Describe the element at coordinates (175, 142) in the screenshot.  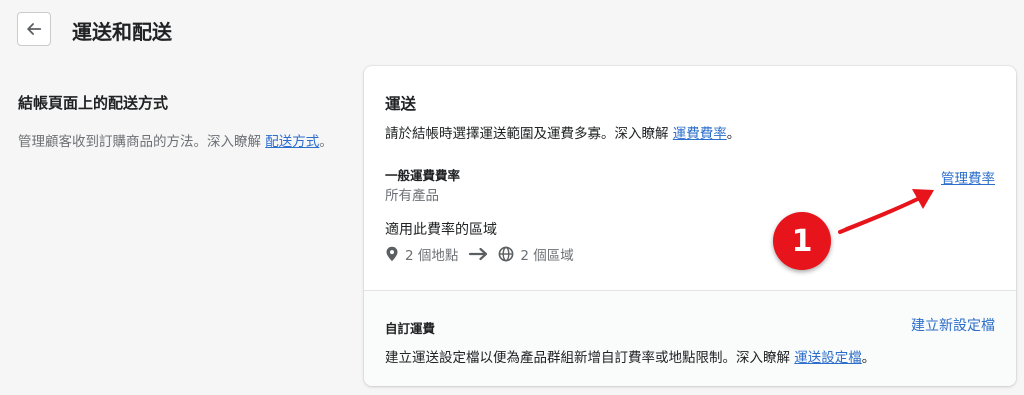
I see `section-description: 管理顧客收到訂購商品的方法。深入瞭解 配送方式。` at that location.